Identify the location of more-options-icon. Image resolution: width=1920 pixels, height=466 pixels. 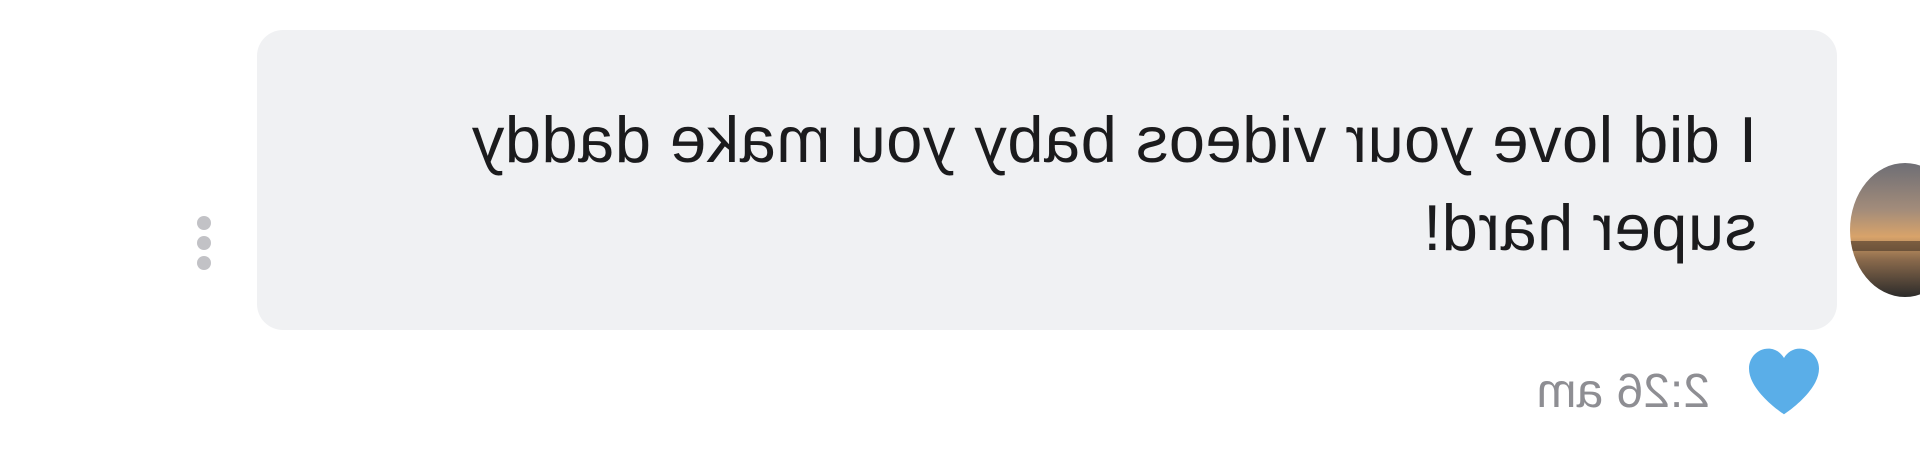
(204, 243).